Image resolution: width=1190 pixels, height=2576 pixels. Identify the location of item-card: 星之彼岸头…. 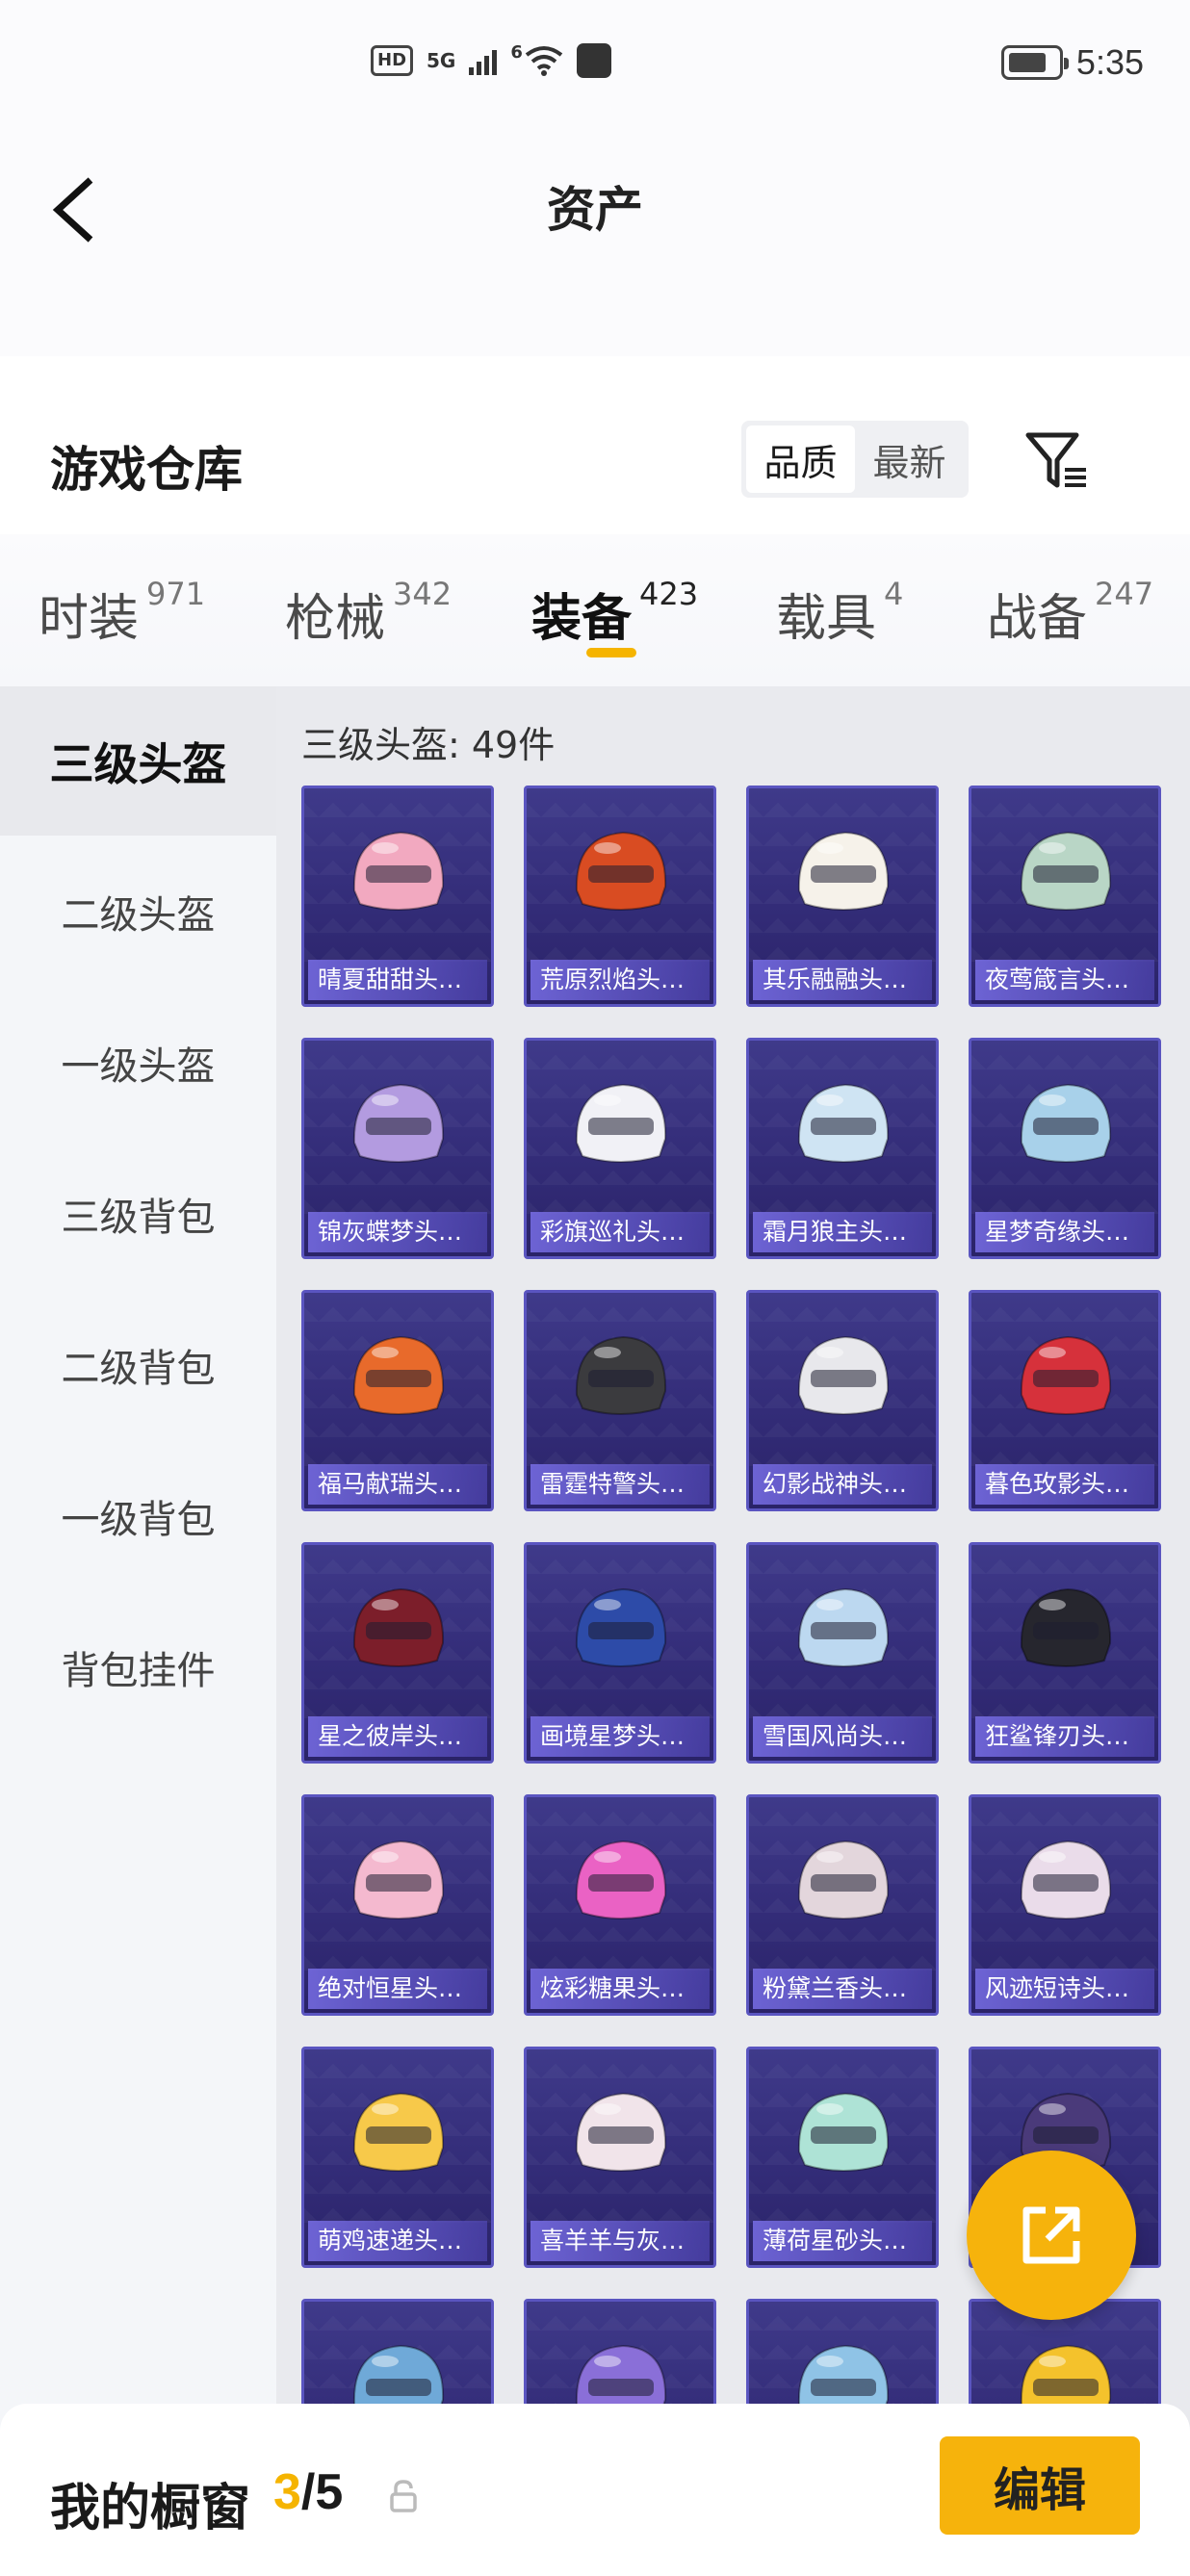
(398, 1653).